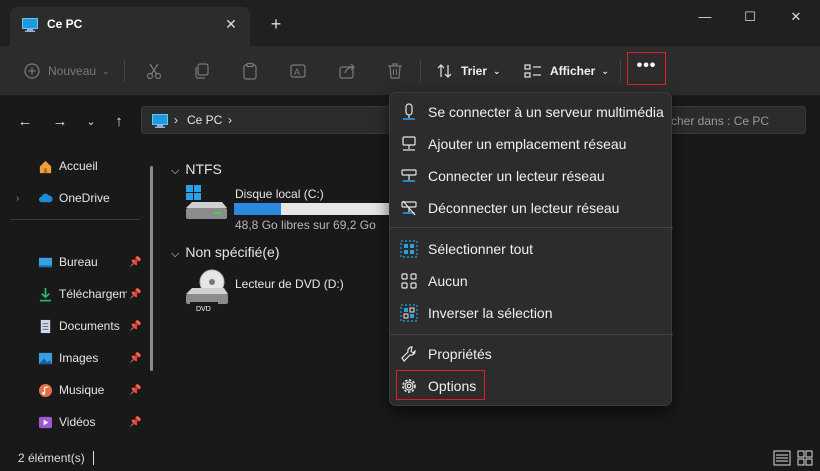 This screenshot has width=820, height=471. What do you see at coordinates (45, 294) in the screenshot?
I see `download-icon` at bounding box center [45, 294].